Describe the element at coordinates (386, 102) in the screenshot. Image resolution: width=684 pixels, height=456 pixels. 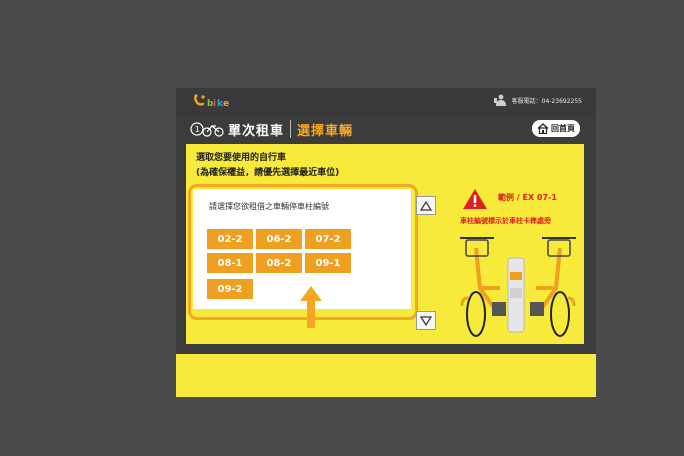
I see `top-bar: b i k e 客服電話：04-23692255` at that location.